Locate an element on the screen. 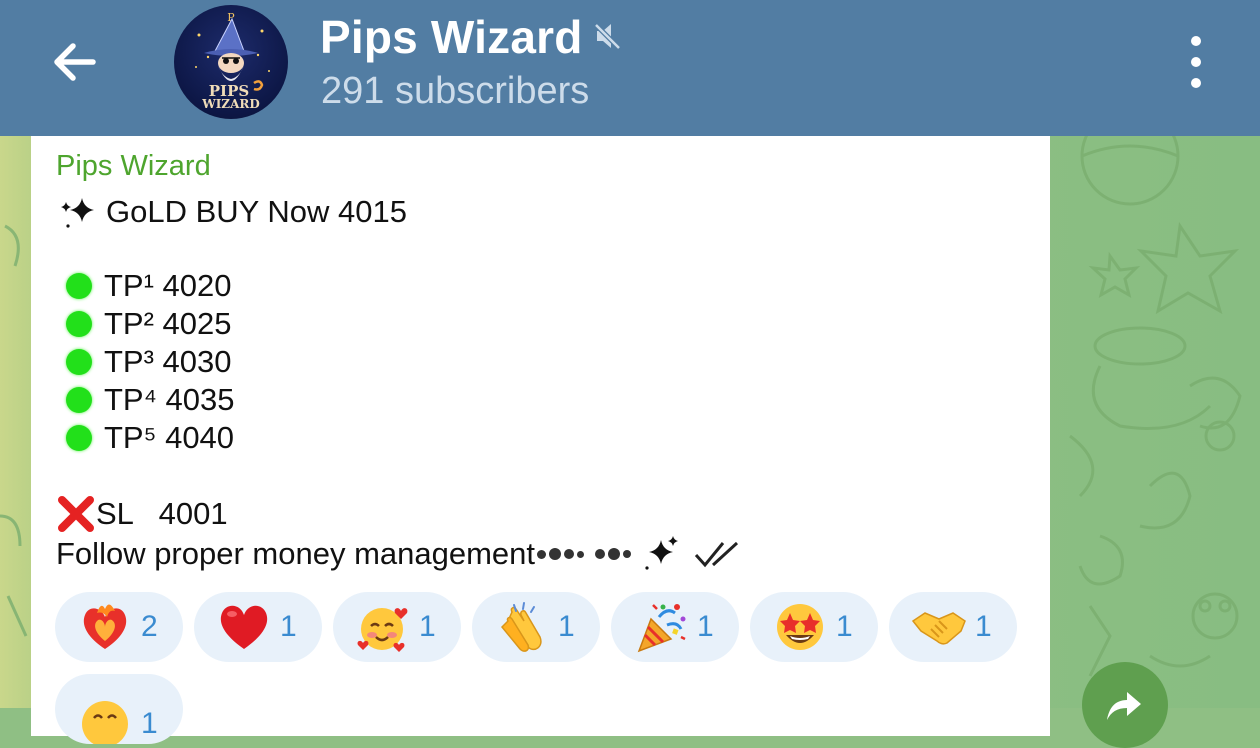 The height and width of the screenshot is (748, 1260). channel-avatar: P PIPS WIZARD is located at coordinates (231, 62).